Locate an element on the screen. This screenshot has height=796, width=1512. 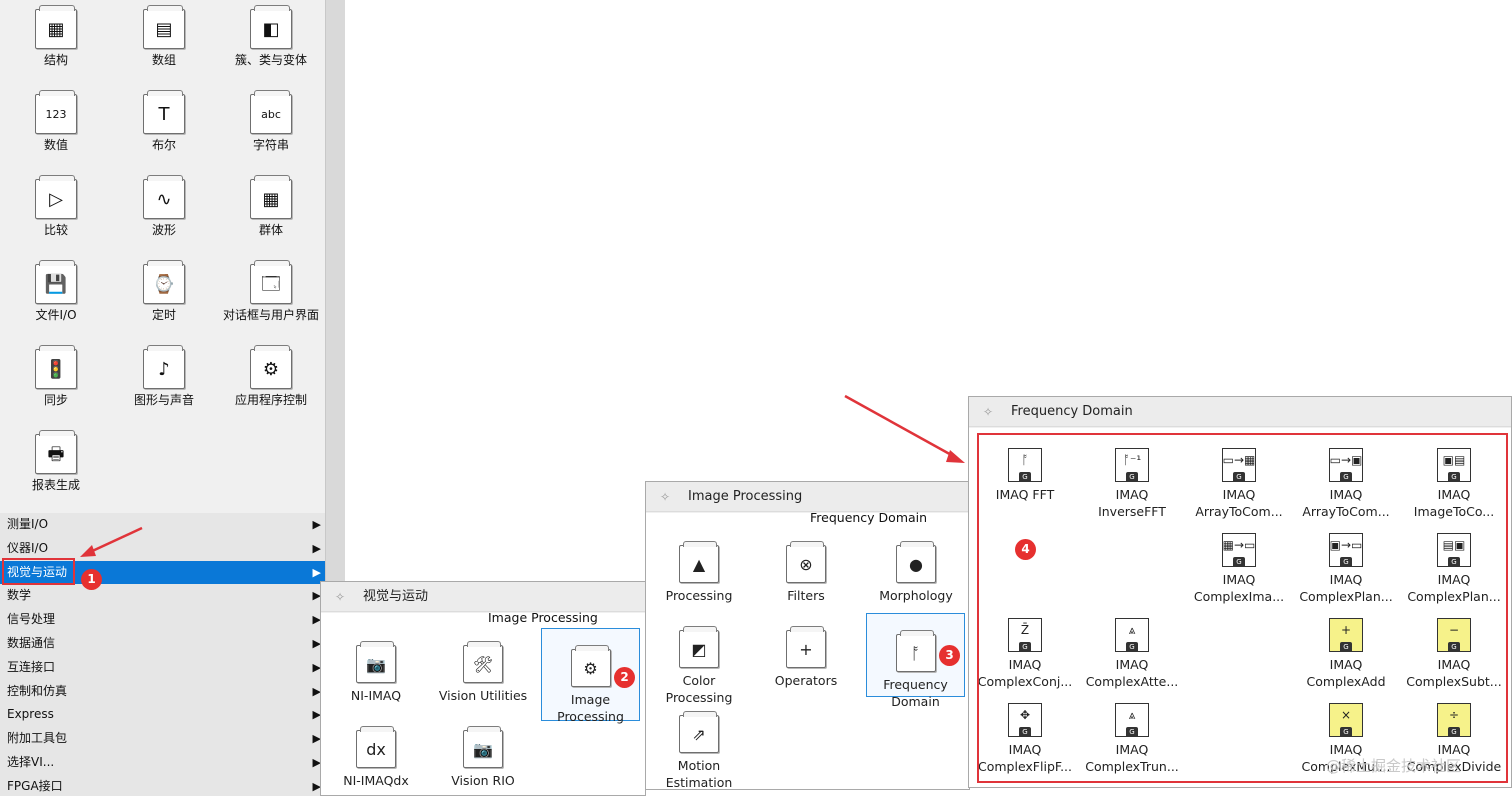
tile-label: Image Processing is located at coordinates (590, 708).